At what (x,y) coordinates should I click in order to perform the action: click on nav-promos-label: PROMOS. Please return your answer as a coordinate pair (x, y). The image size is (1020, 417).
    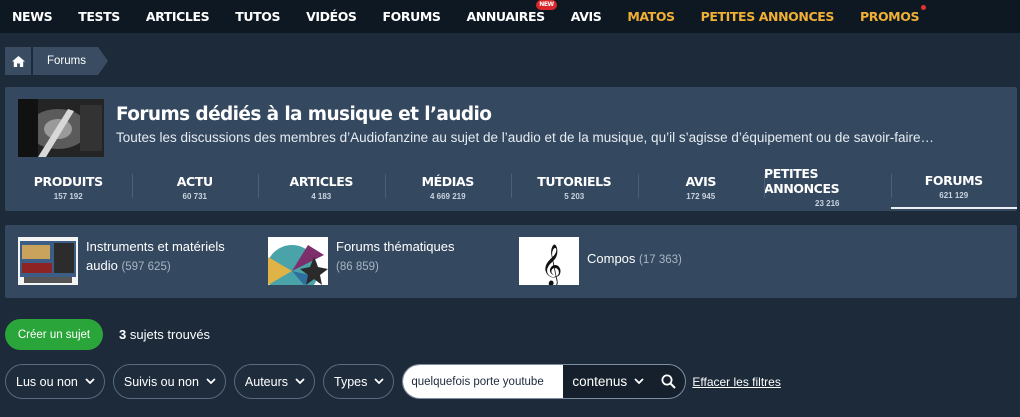
    Looking at the image, I should click on (889, 16).